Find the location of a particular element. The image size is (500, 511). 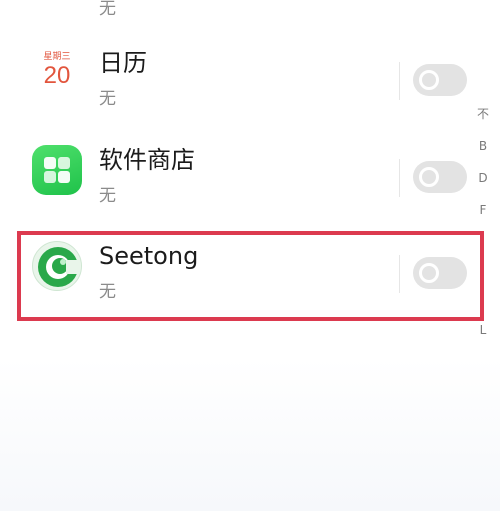

index-letter: B is located at coordinates (483, 146).